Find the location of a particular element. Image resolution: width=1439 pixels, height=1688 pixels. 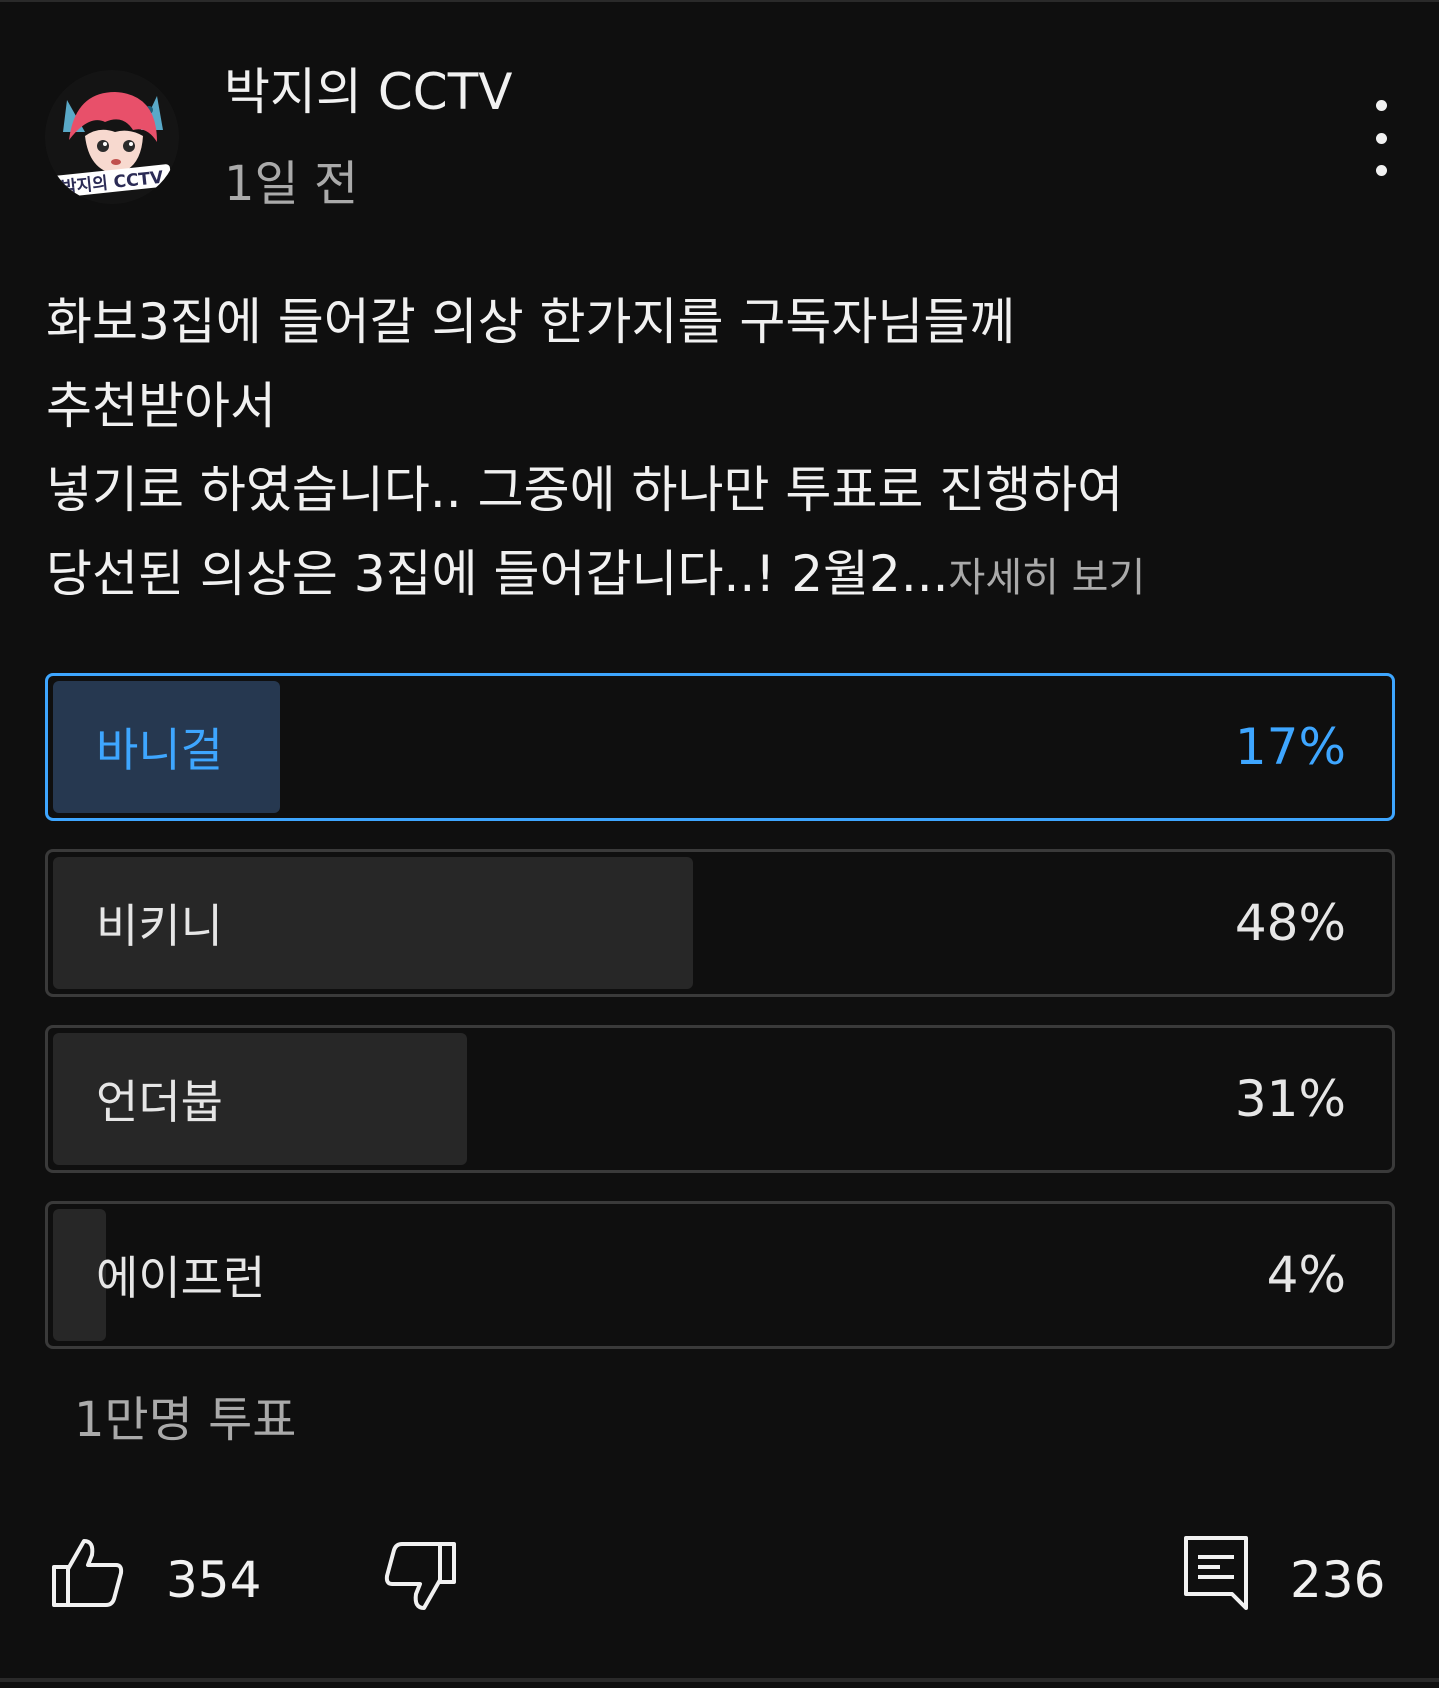

comment-count: 236 is located at coordinates (1338, 1580).